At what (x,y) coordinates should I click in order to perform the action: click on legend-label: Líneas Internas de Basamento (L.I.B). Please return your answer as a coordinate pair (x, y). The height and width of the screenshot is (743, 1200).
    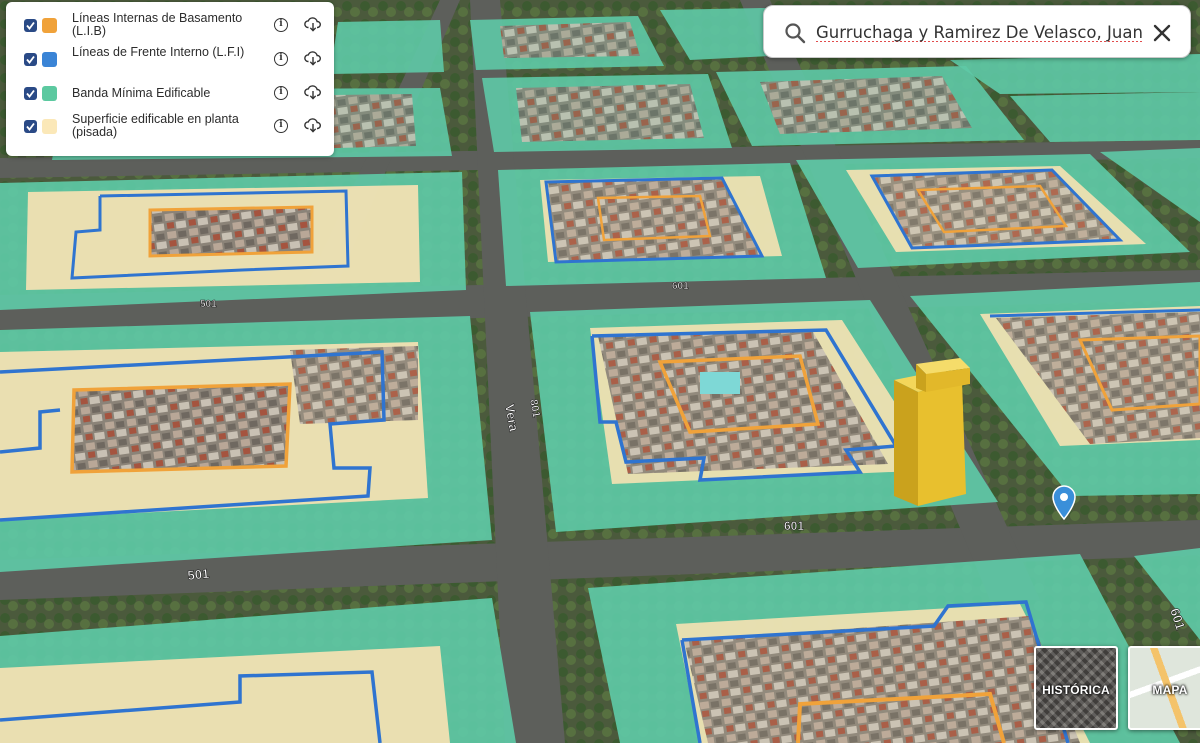
    Looking at the image, I should click on (157, 24).